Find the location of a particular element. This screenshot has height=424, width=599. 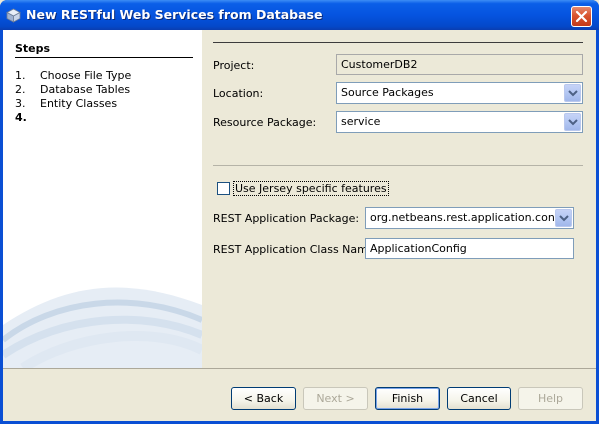

close-icon is located at coordinates (581, 16).